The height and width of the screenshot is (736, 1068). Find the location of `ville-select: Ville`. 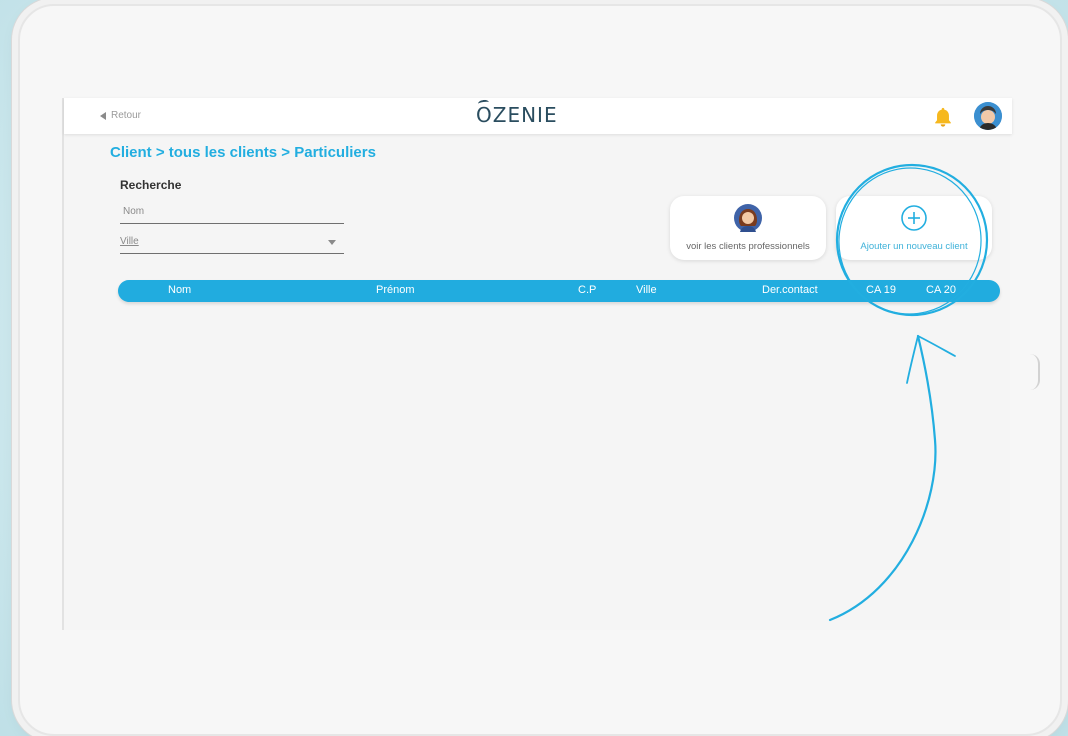

ville-select: Ville is located at coordinates (232, 243).